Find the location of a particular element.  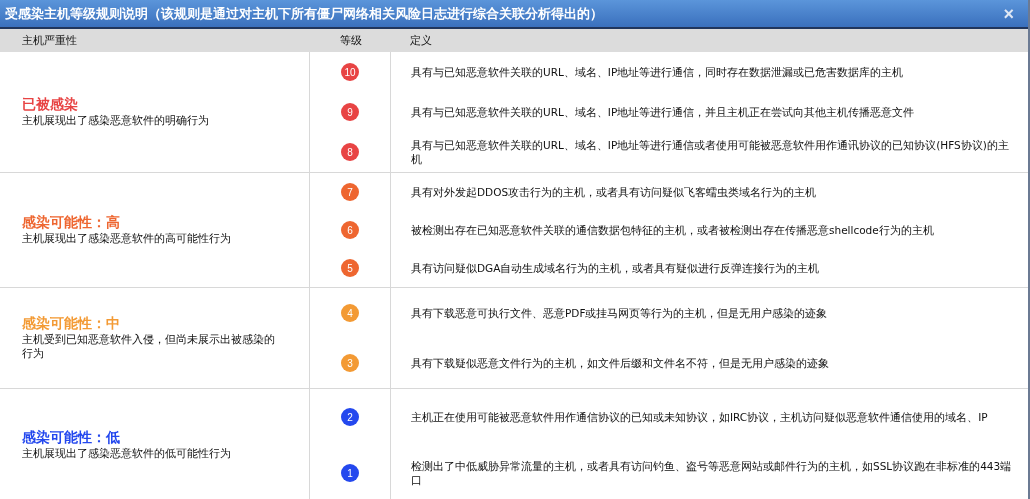

close-button: × is located at coordinates (1008, 13).